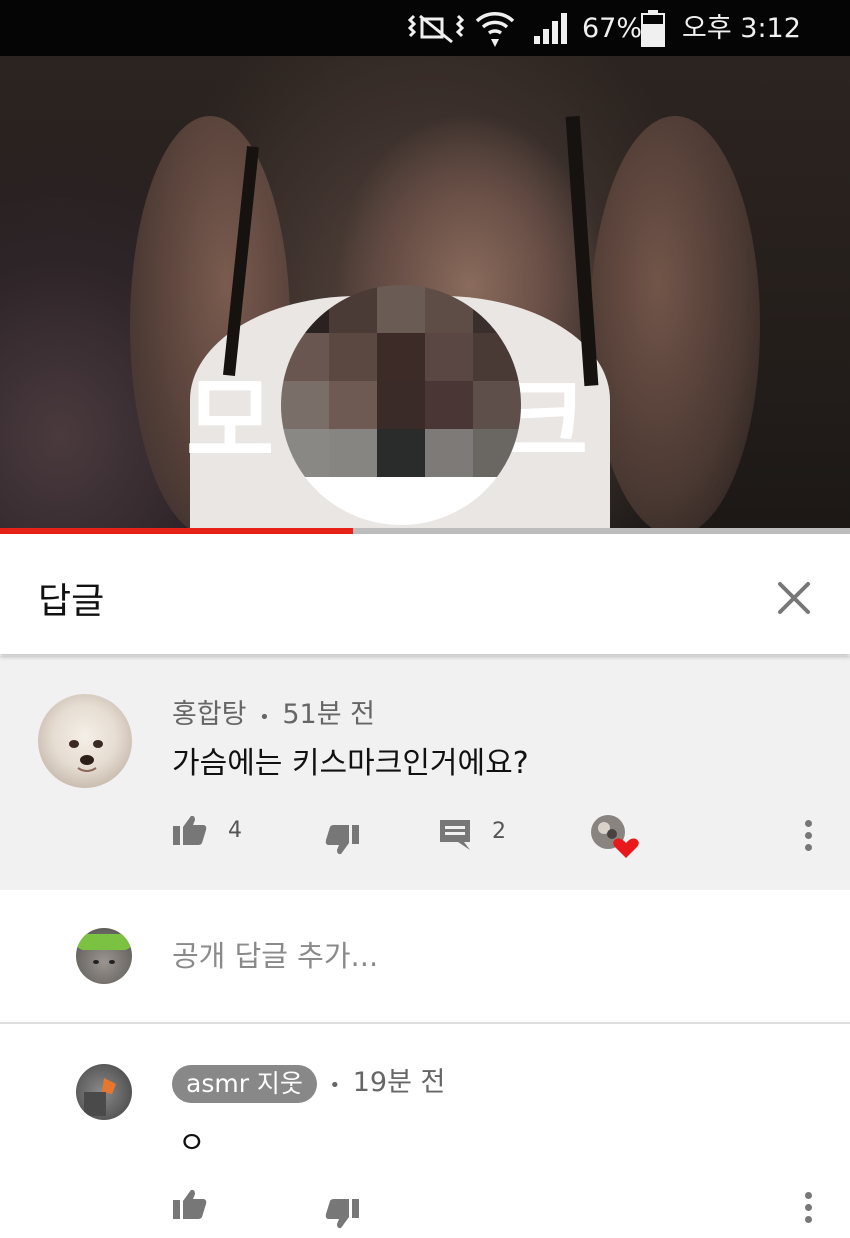 This screenshot has height=1238, width=850. I want to click on wifi-icon, so click(495, 28).